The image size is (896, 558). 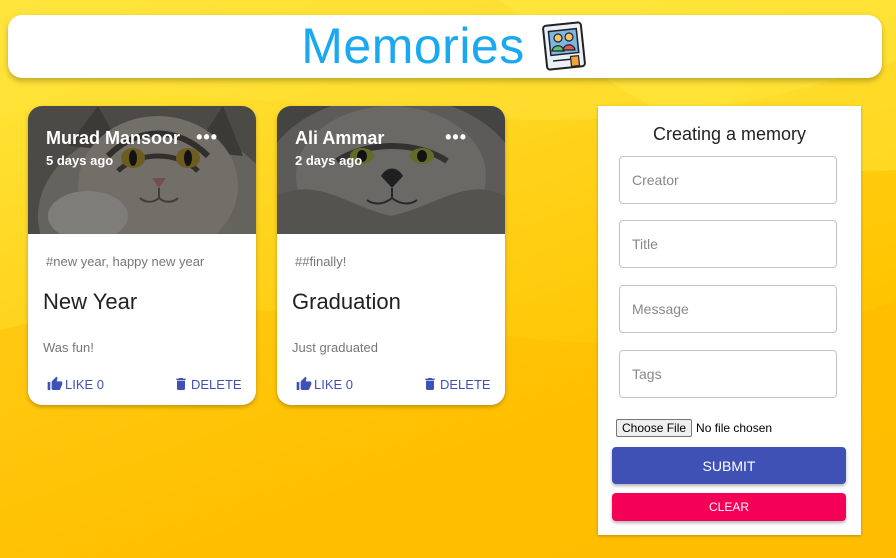 What do you see at coordinates (335, 347) in the screenshot?
I see `post-message: Just graduated` at bounding box center [335, 347].